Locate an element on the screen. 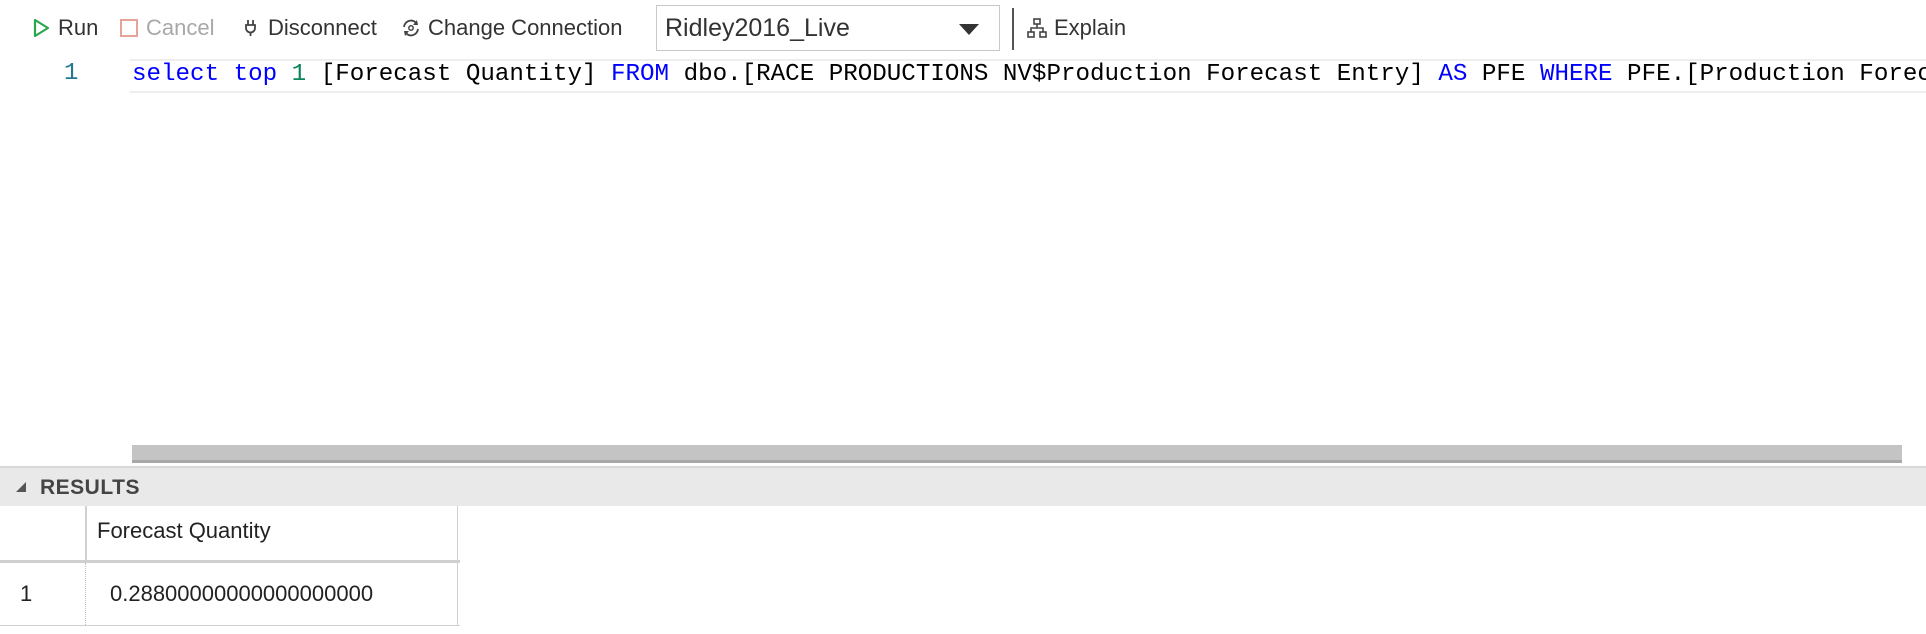 The image size is (1926, 634). database-select: Ridley2016_Live is located at coordinates (828, 28).